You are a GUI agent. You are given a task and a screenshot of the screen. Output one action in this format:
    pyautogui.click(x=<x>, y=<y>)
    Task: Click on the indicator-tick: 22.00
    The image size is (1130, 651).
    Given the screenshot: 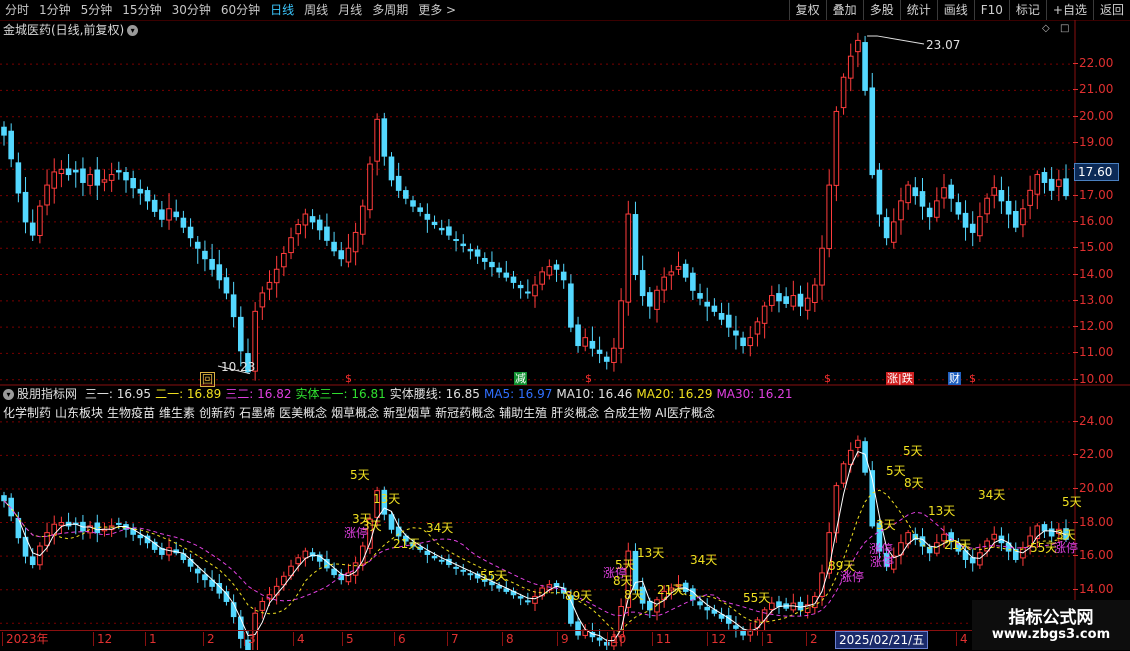 What is the action you would take?
    pyautogui.click(x=1101, y=454)
    